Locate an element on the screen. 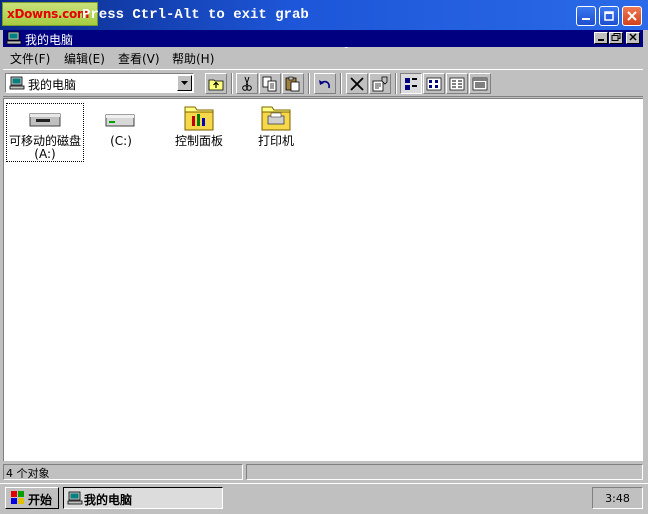 Image resolution: width=648 pixels, height=514 pixels. item-control-panel: 控制面板 is located at coordinates (199, 125).